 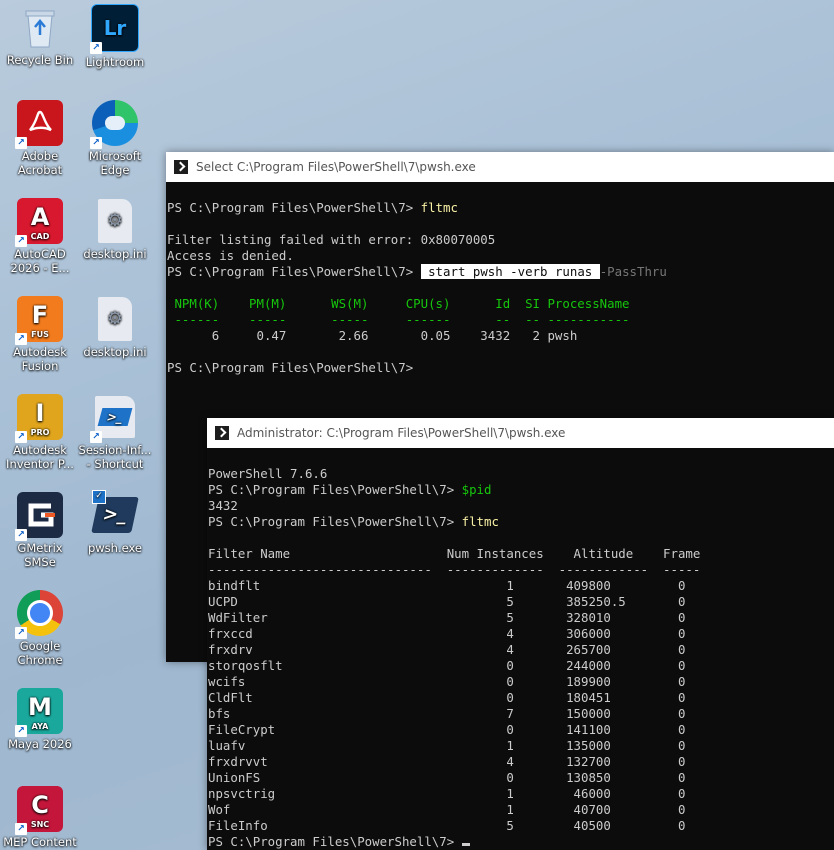 I want to click on desktop-icon-desktop-ini-1: ⚙ desktop.ini, so click(x=115, y=229).